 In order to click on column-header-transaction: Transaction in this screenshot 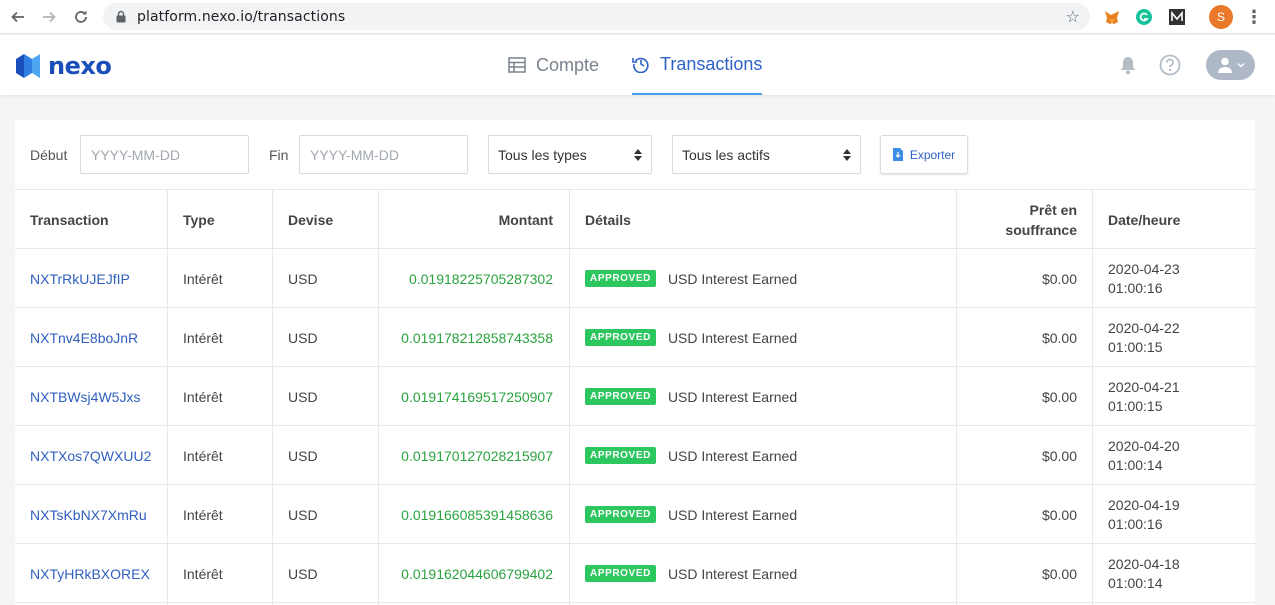, I will do `click(69, 219)`.